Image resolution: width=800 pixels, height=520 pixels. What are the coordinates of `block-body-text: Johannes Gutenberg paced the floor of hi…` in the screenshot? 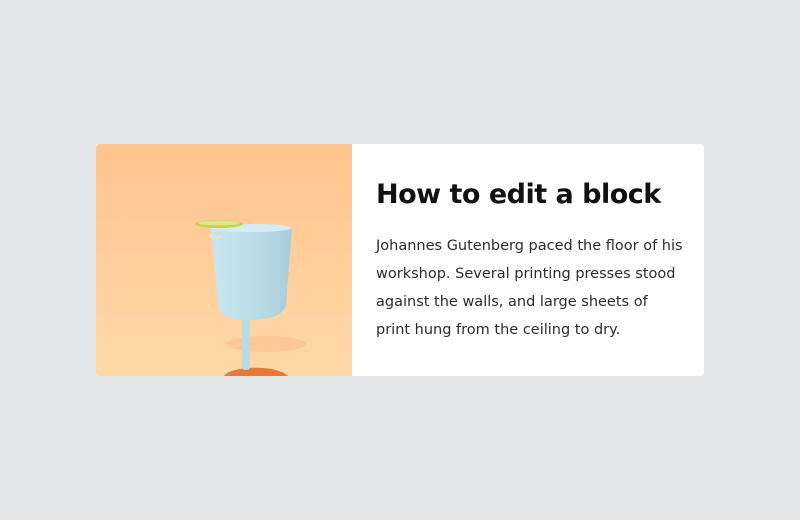 It's located at (529, 288).